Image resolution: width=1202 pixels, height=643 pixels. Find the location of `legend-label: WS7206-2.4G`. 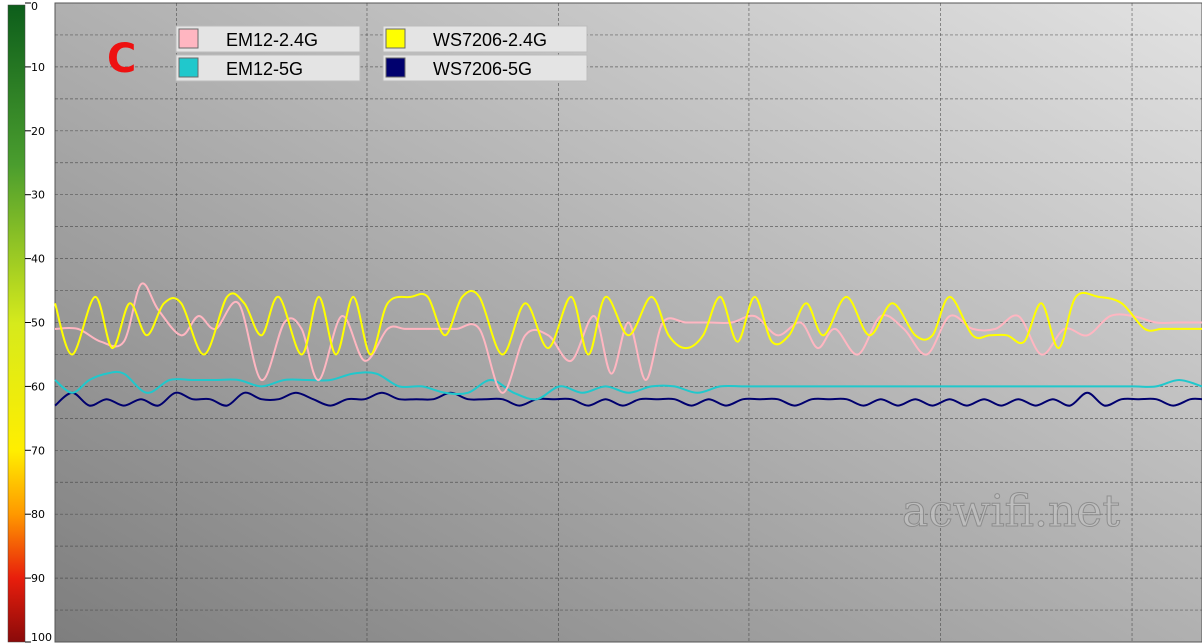

legend-label: WS7206-2.4G is located at coordinates (490, 40).